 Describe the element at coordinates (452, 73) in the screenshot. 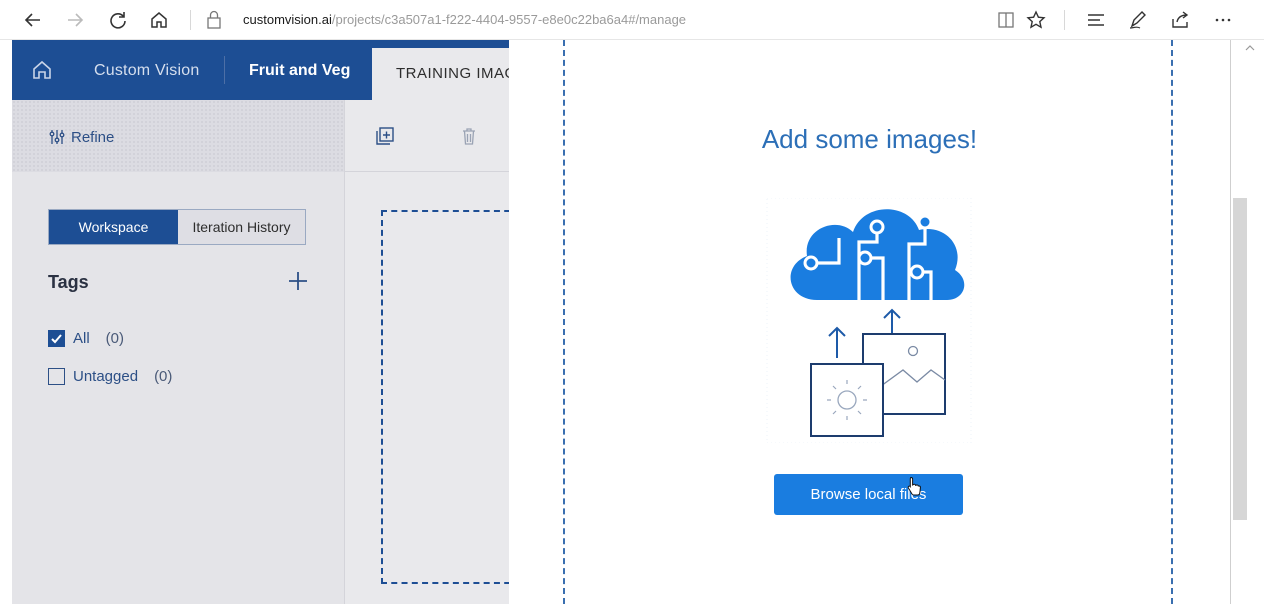

I see `tab-label: TRAINING IMAGES` at that location.